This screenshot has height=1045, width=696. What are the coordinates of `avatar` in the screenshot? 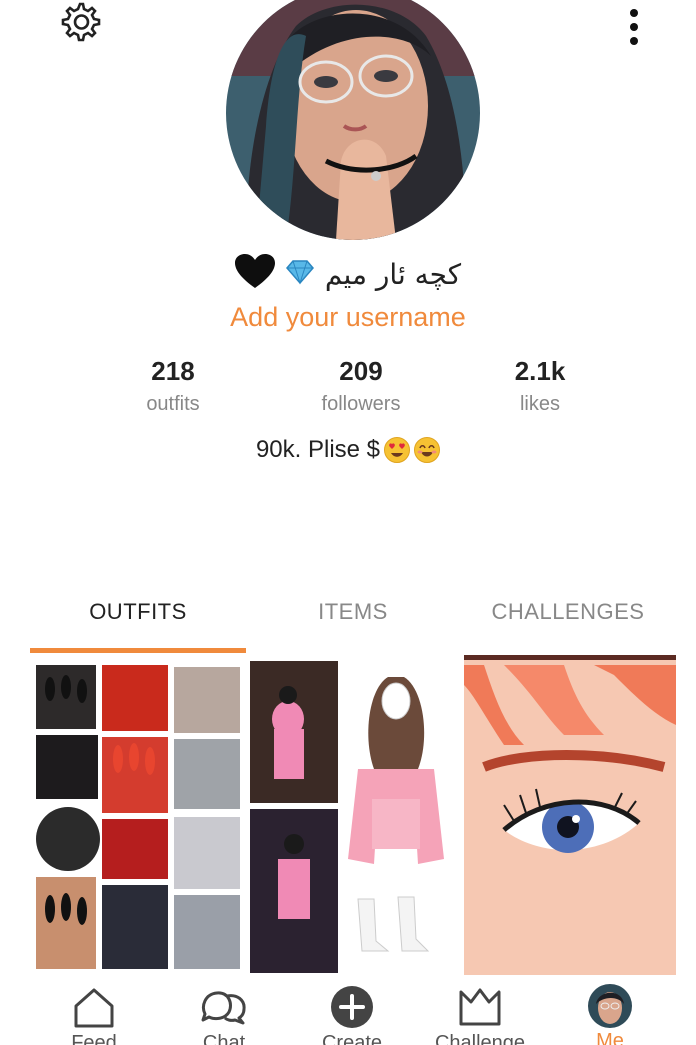 It's located at (610, 1006).